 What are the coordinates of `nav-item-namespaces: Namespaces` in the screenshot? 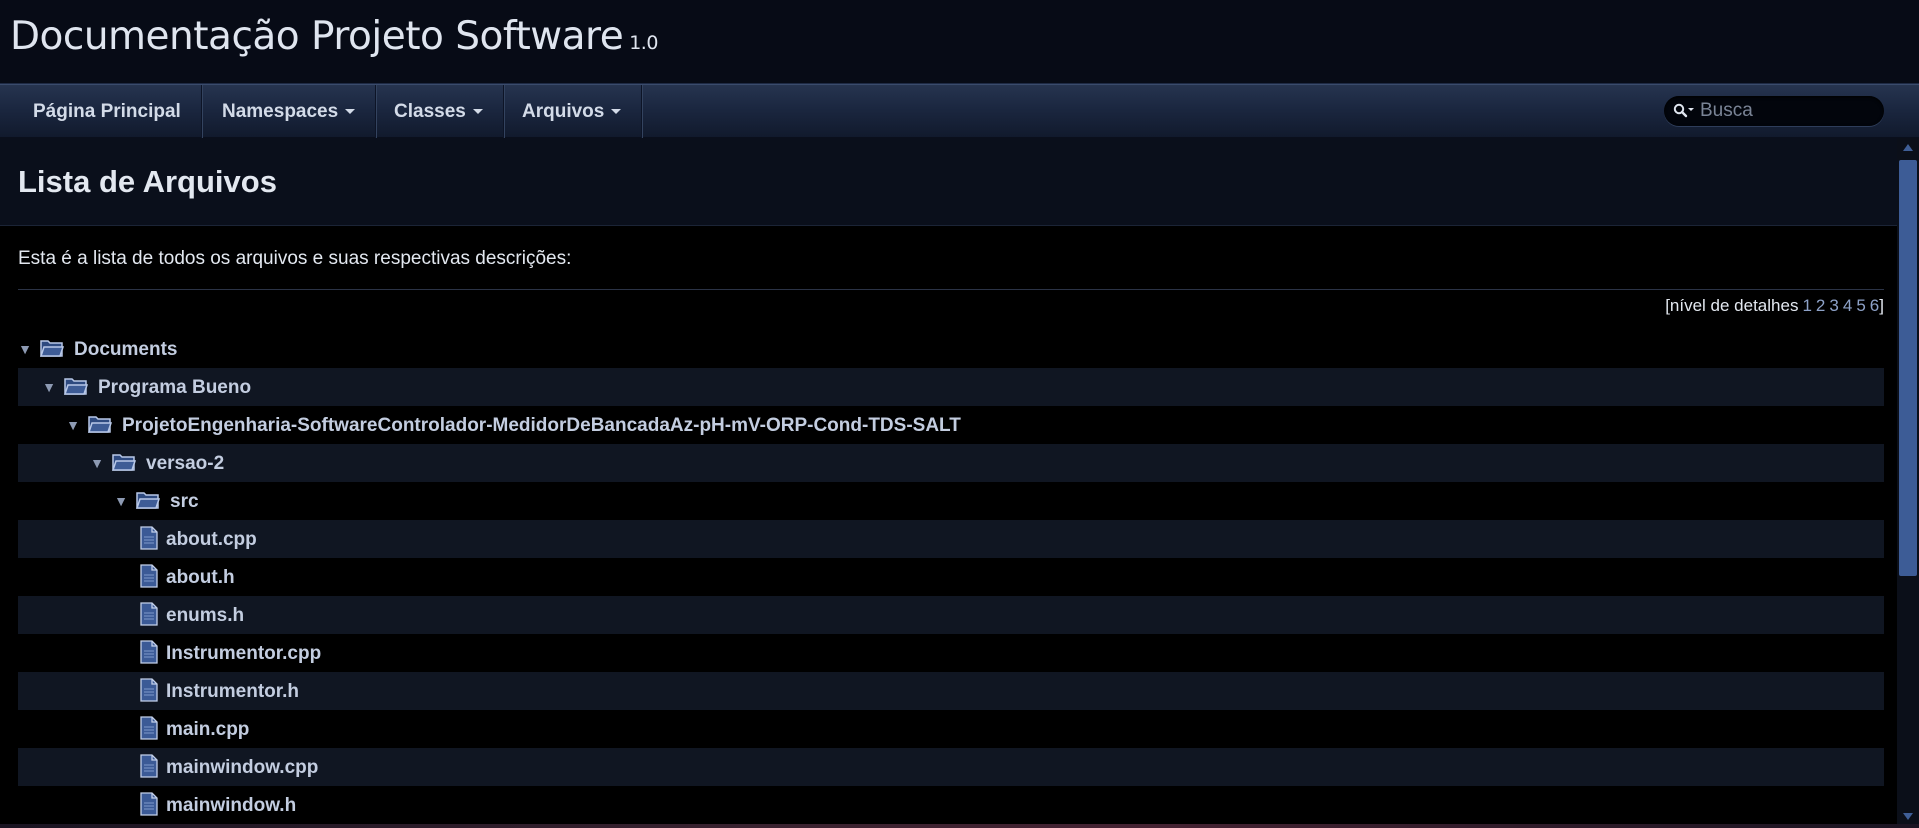 It's located at (289, 111).